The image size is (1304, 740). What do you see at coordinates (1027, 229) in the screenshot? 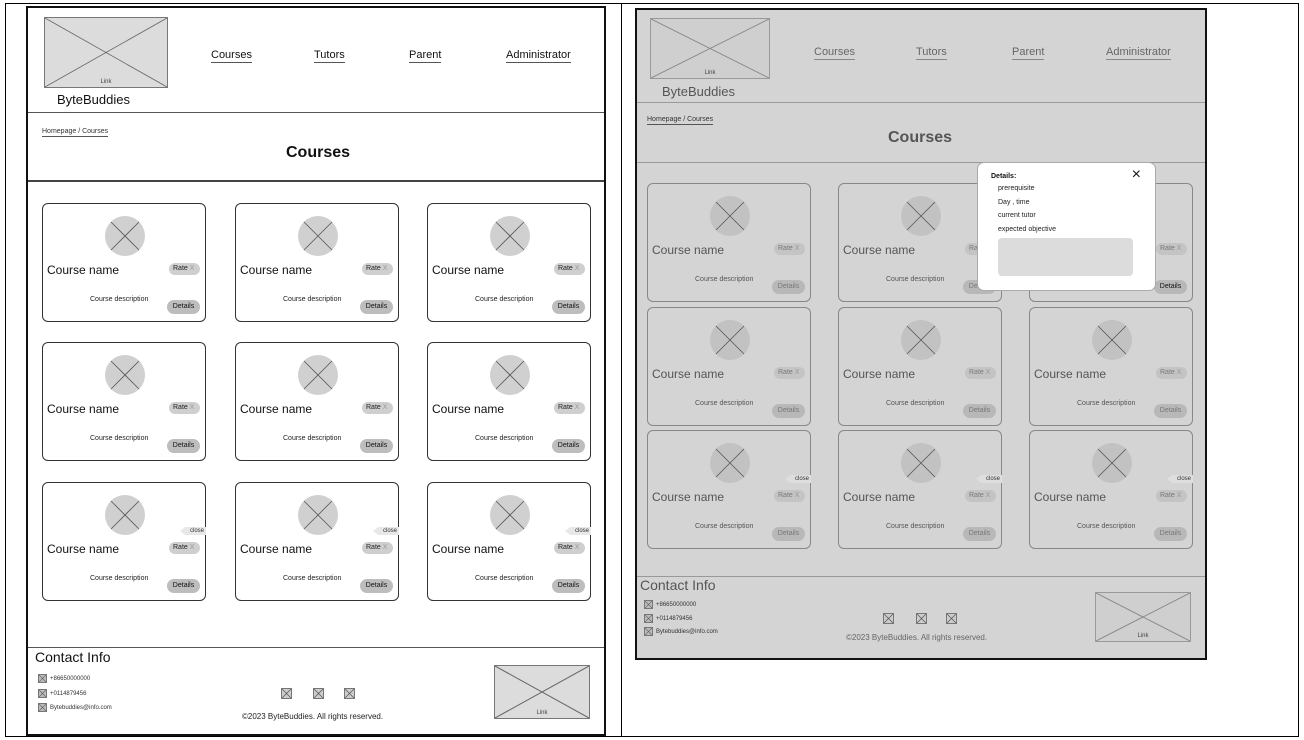
I see `modal-item-expected-objective: expected objective` at bounding box center [1027, 229].